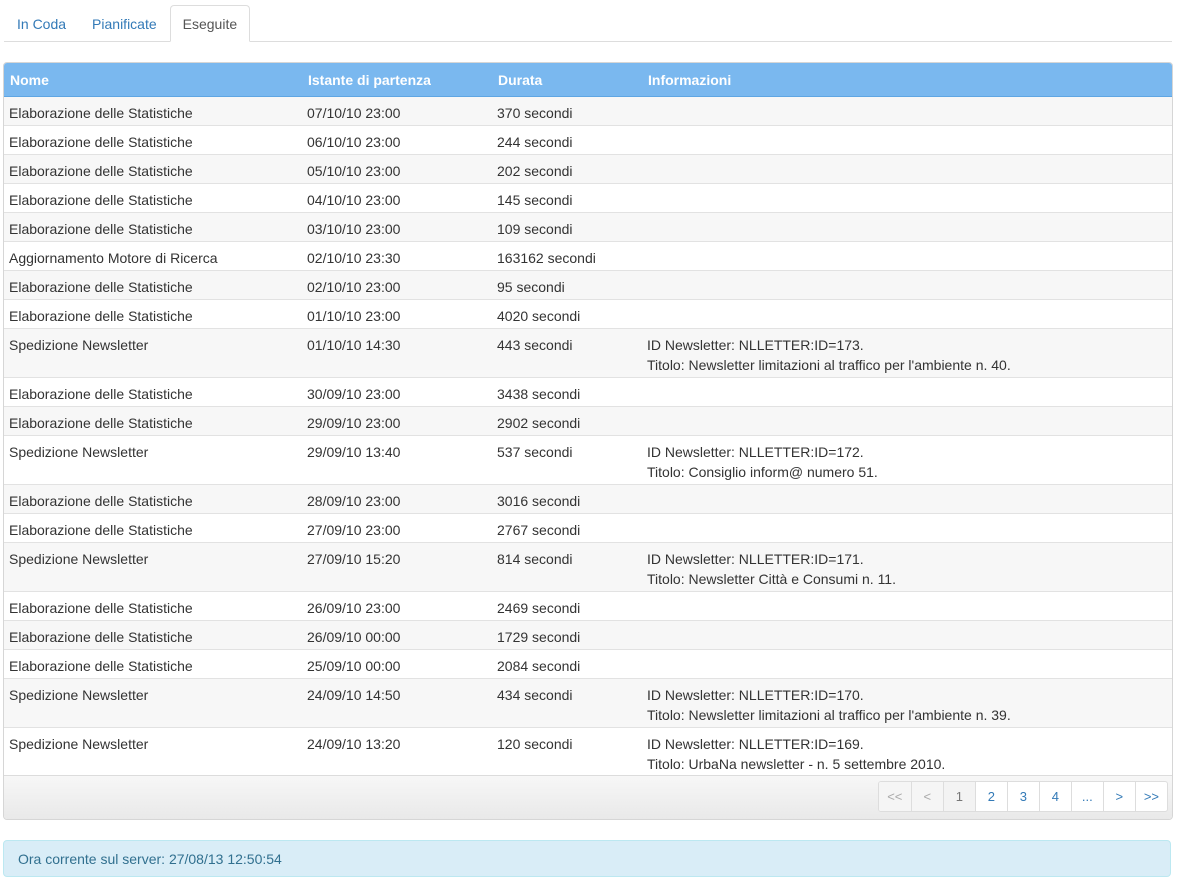  What do you see at coordinates (397, 664) in the screenshot?
I see `cell-istante: 25/09/10 00:00` at bounding box center [397, 664].